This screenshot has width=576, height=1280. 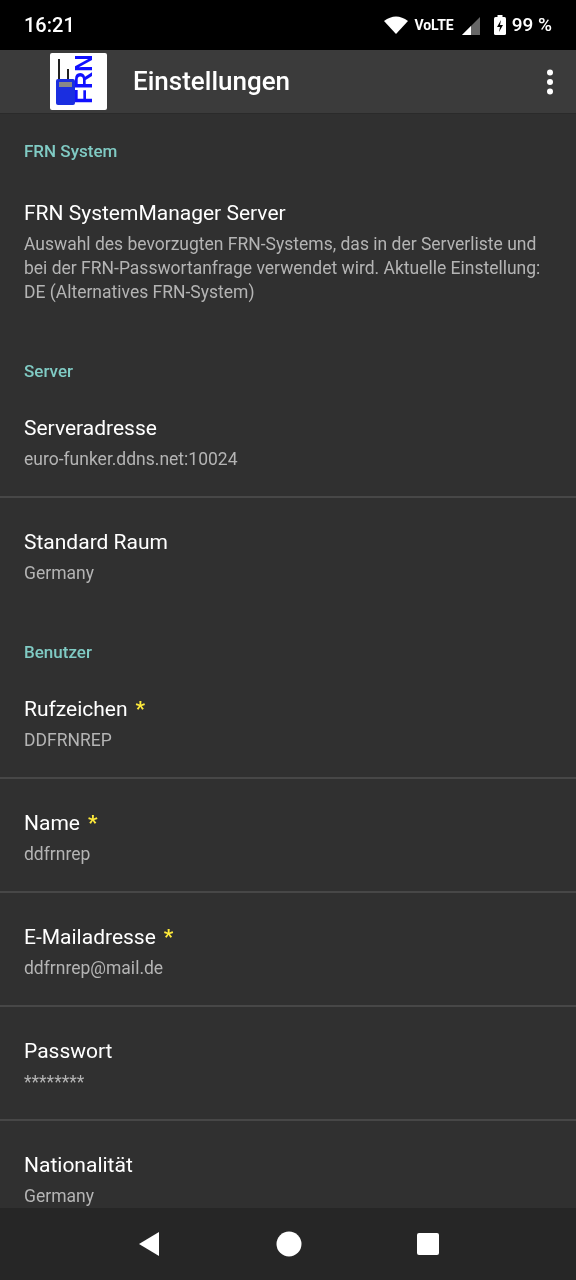 I want to click on preference-item: E-Mailadresse * ddfrnrep@mail.de, so click(x=288, y=950).